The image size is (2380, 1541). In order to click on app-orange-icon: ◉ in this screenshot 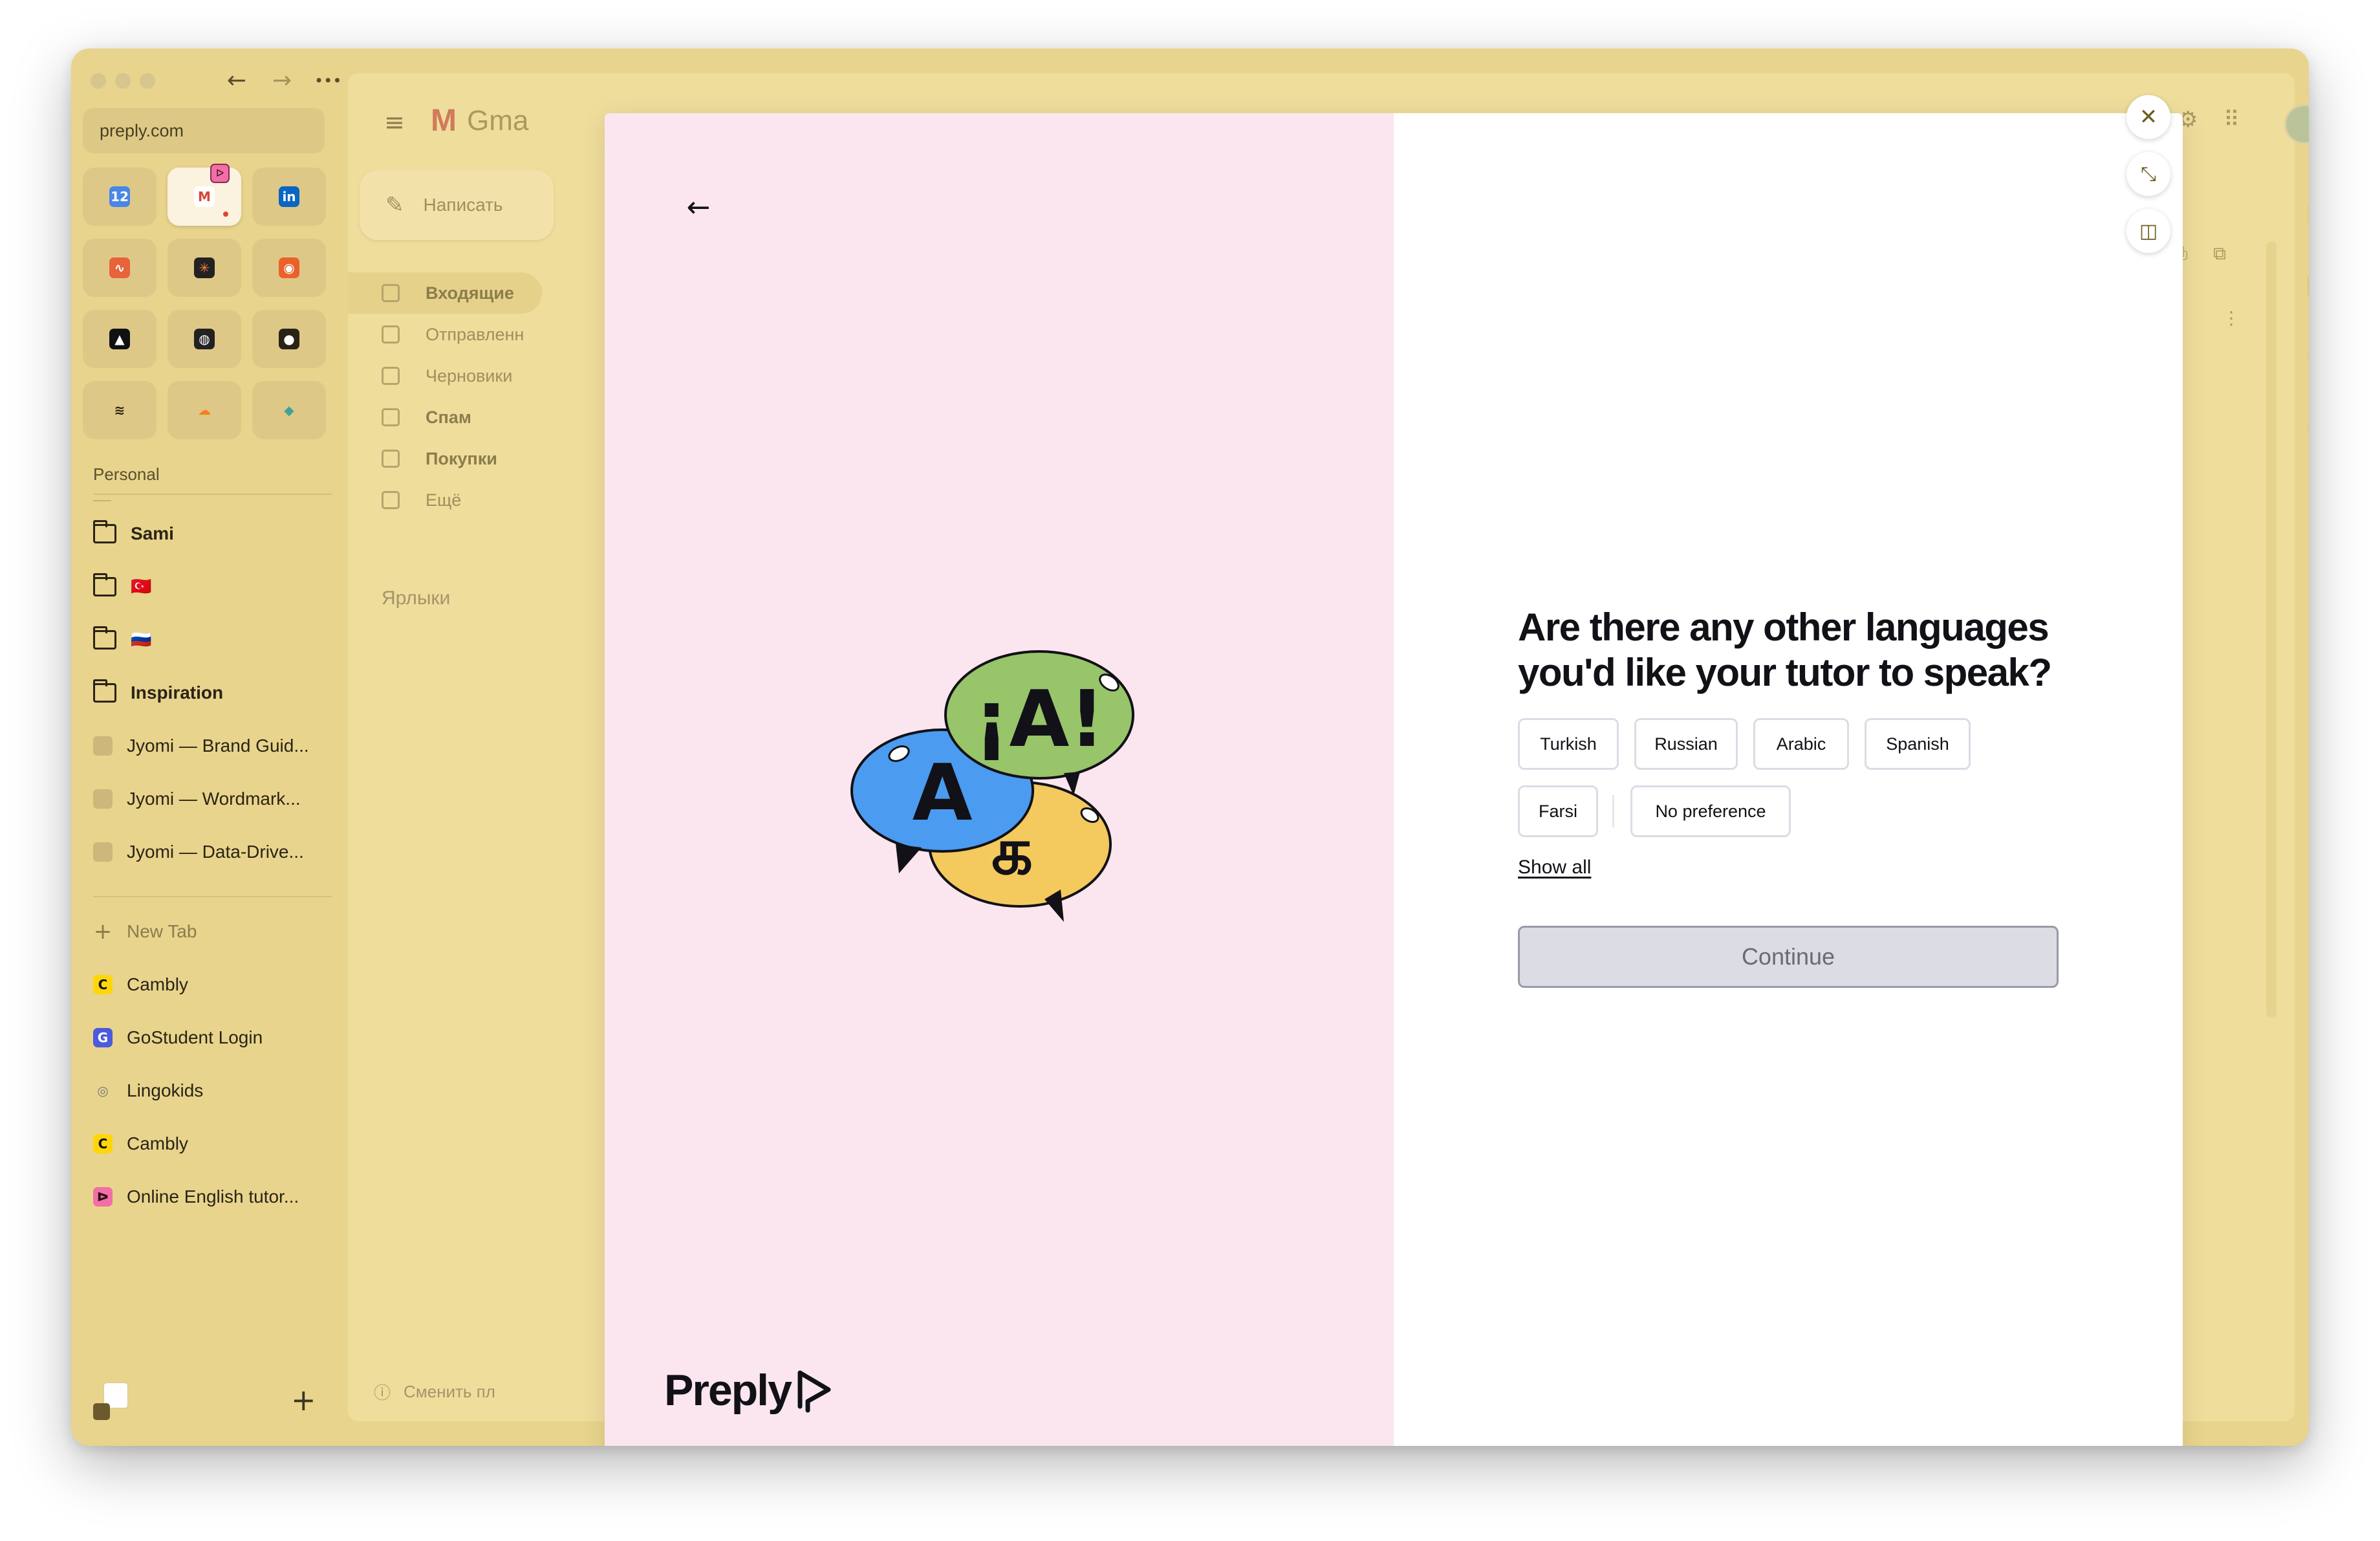, I will do `click(289, 267)`.